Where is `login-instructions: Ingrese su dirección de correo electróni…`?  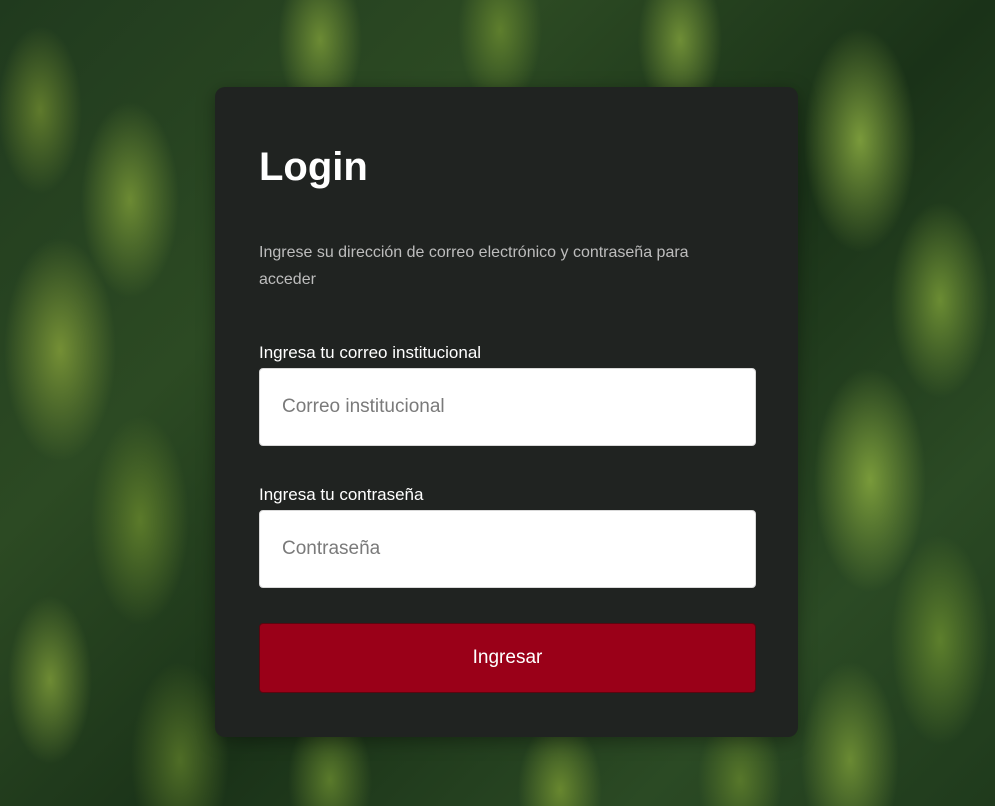 login-instructions: Ingrese su dirección de correo electróni… is located at coordinates (474, 266).